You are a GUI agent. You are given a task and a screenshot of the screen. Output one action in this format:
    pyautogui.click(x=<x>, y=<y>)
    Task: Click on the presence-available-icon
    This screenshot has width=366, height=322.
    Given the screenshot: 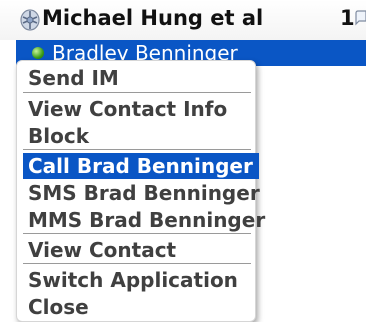 What is the action you would take?
    pyautogui.click(x=38, y=53)
    